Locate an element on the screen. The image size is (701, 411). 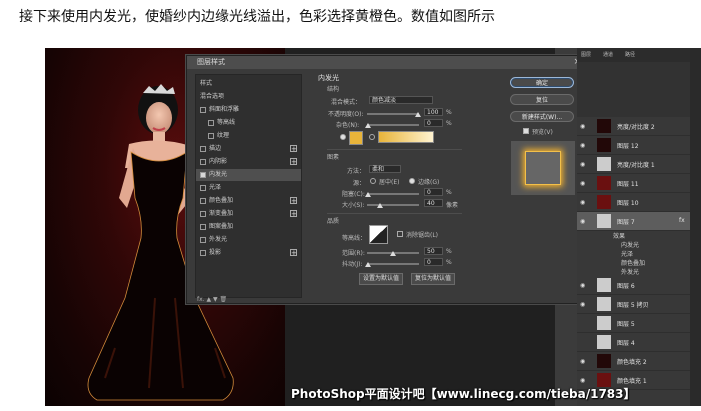
layer-effect-item: 外发光 is located at coordinates (639, 271).